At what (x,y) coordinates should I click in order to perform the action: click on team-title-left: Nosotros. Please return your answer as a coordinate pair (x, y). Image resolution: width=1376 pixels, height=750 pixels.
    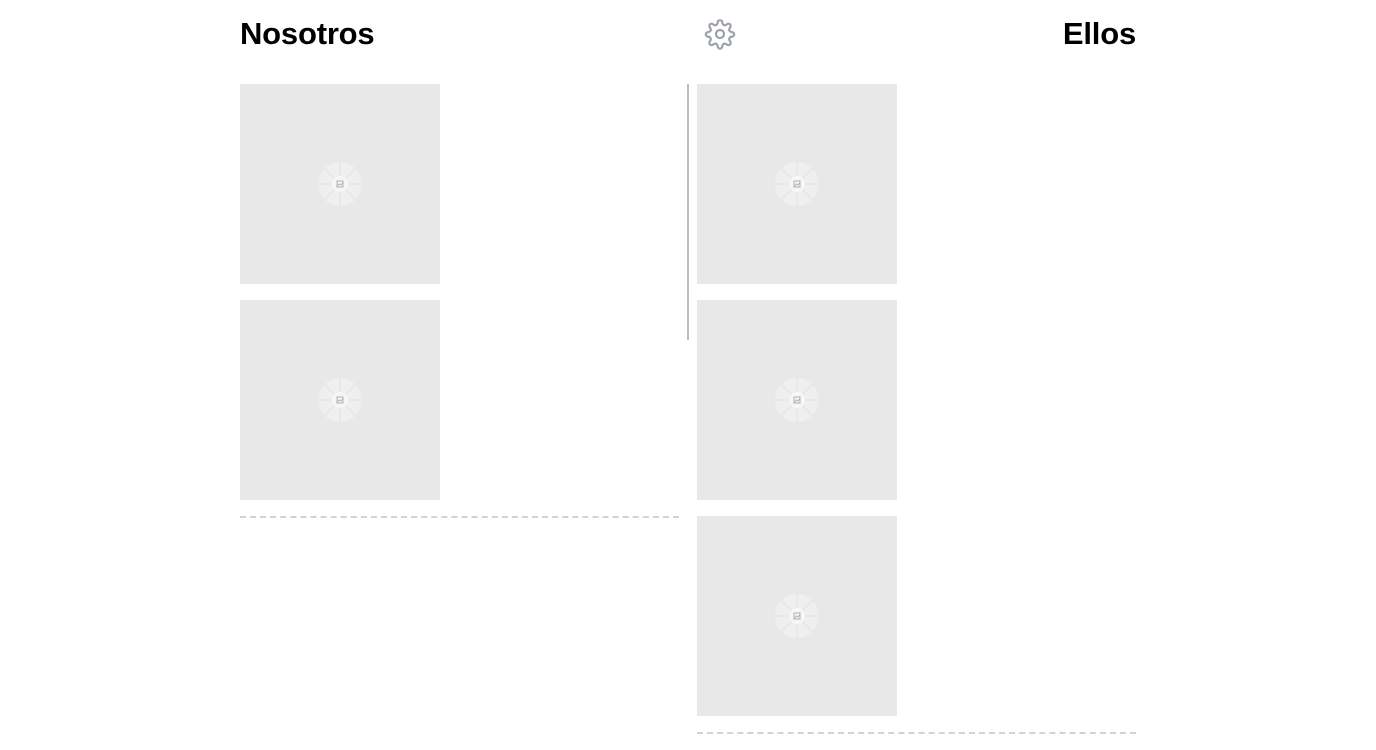
    Looking at the image, I should click on (307, 33).